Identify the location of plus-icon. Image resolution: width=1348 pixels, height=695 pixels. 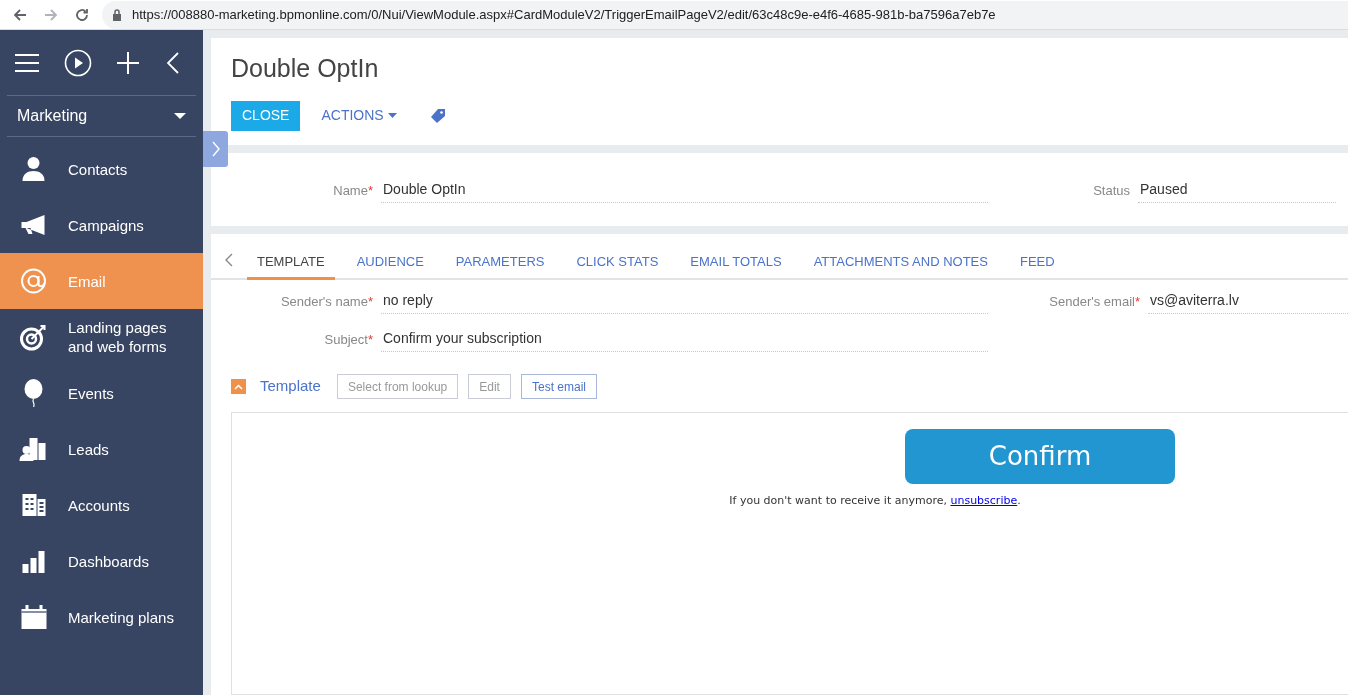
(128, 62).